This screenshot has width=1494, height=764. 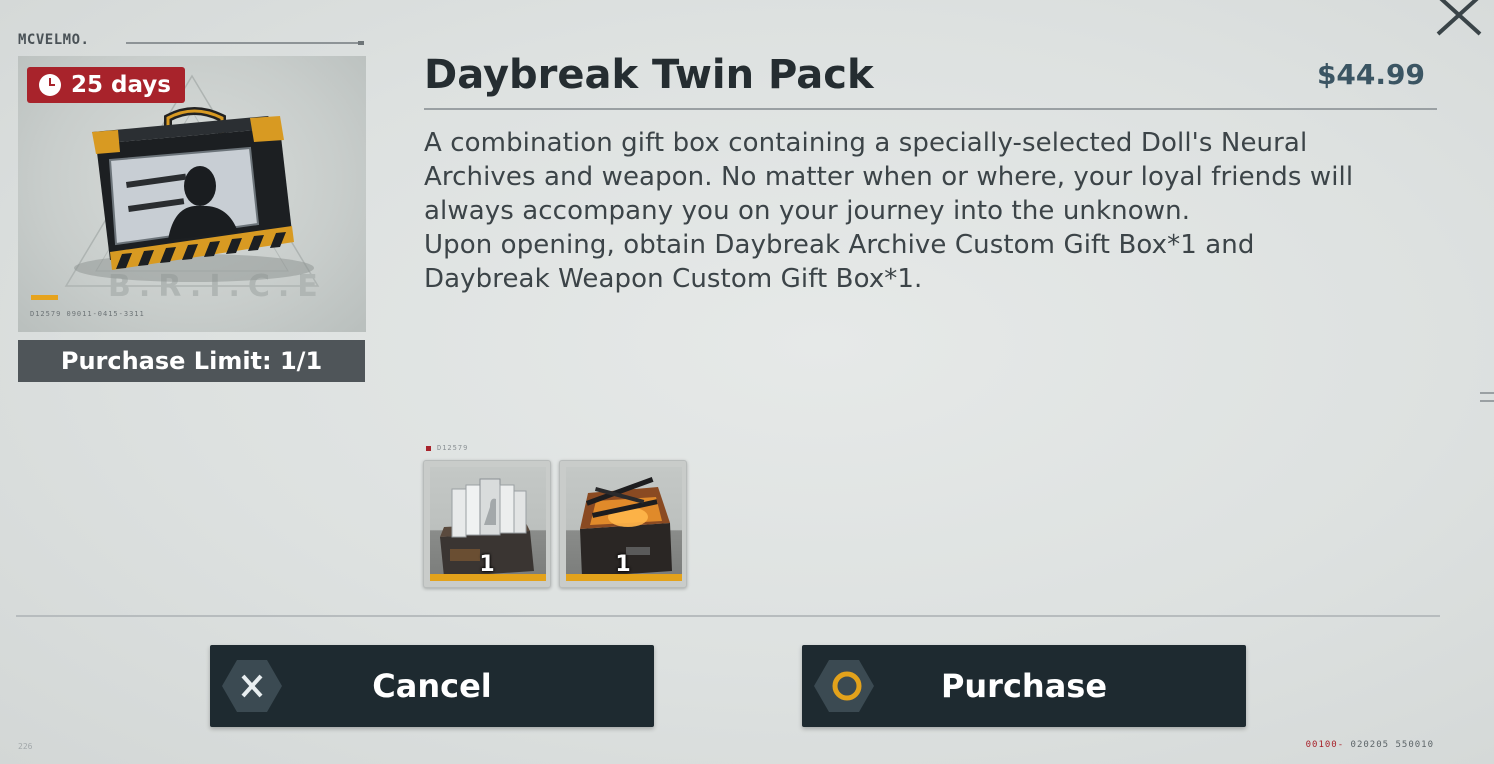 I want to click on cancel-button-label: Cancel, so click(x=432, y=686).